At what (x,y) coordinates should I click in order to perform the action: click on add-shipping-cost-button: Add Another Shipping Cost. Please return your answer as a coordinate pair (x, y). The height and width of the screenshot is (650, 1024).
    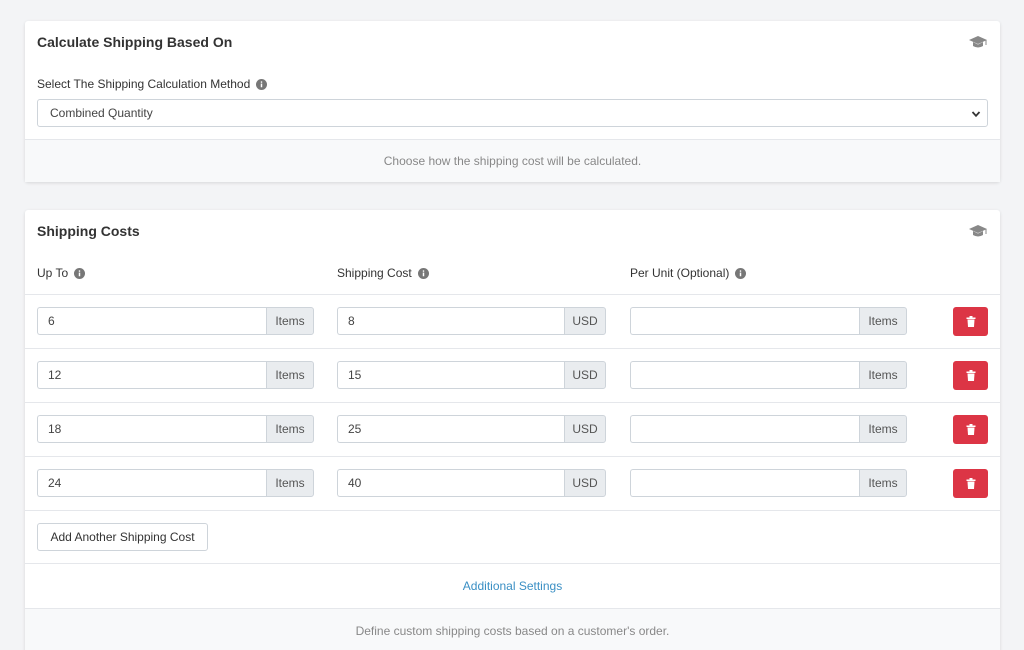
    Looking at the image, I should click on (122, 537).